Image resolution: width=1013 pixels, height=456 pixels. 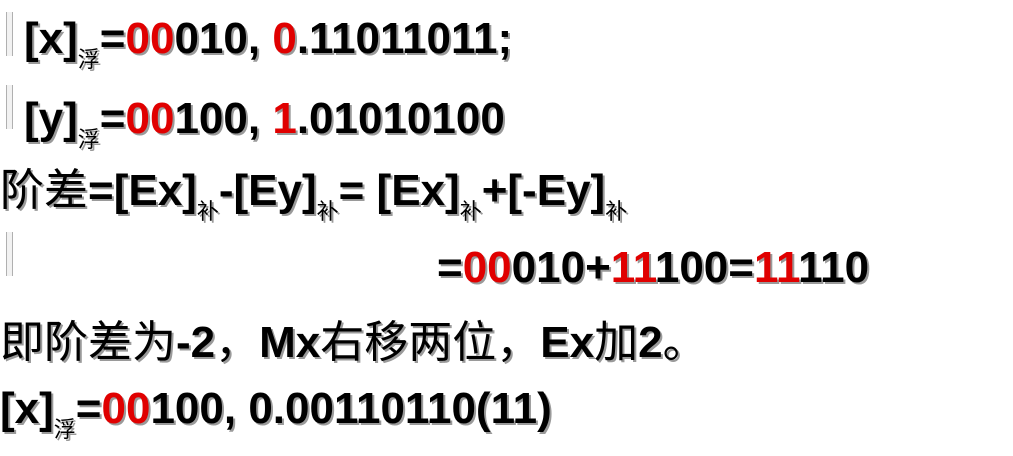 I want to click on line-exponent-calc: =00010+11100=11110, so click(x=653, y=268).